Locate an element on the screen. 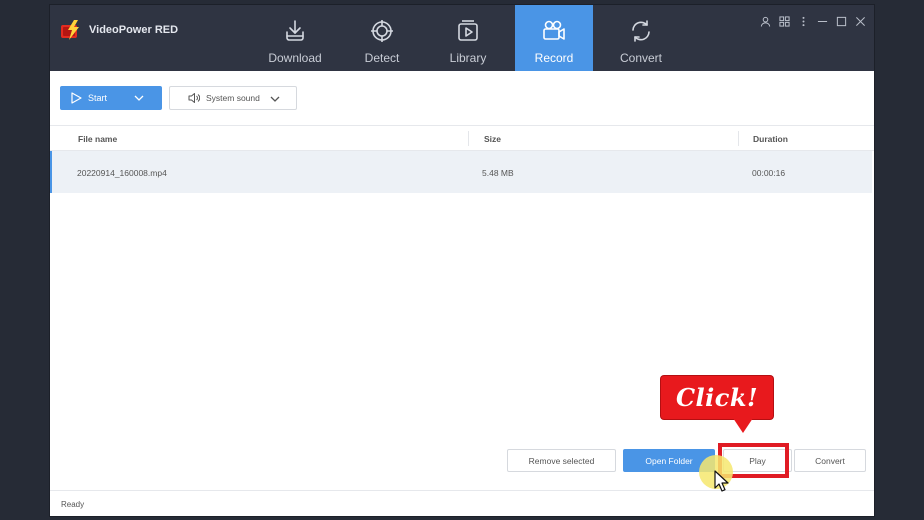 The height and width of the screenshot is (520, 924). tab-download-label: Download is located at coordinates (295, 58).